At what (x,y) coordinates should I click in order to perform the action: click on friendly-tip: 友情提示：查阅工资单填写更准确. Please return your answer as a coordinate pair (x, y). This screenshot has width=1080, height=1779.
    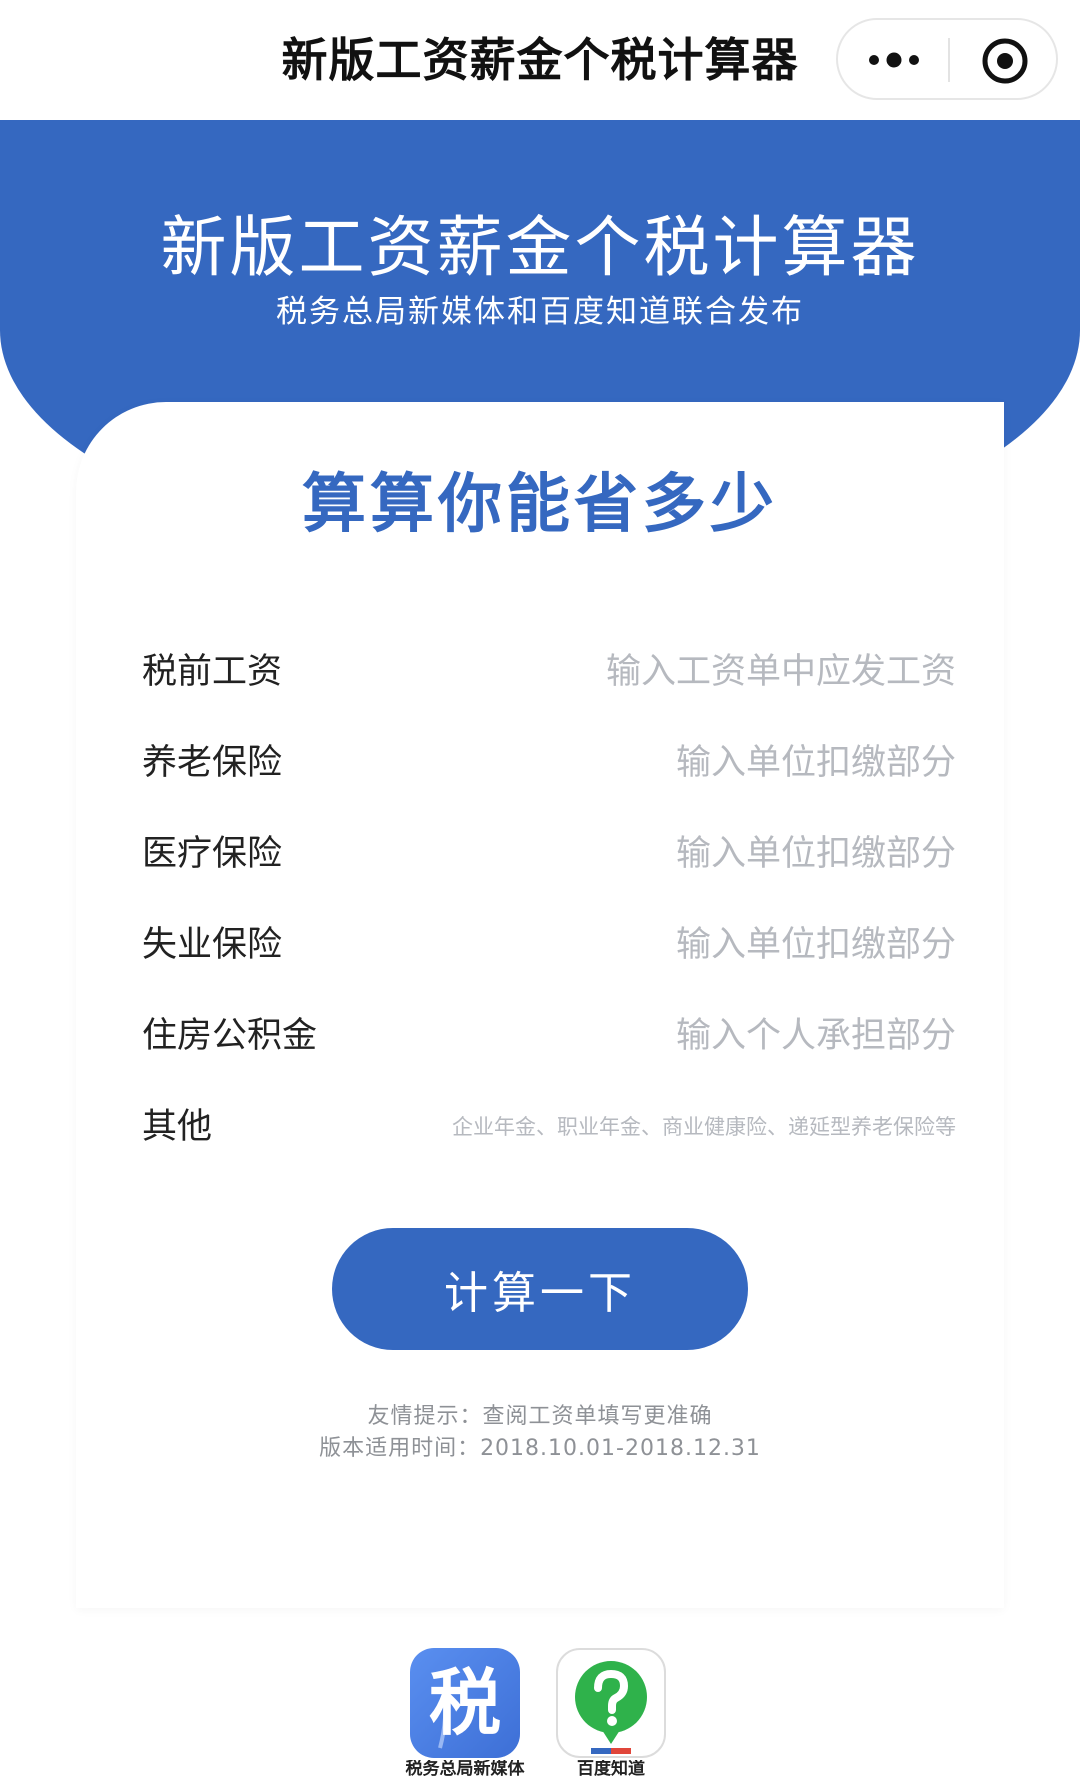
    Looking at the image, I should click on (540, 1416).